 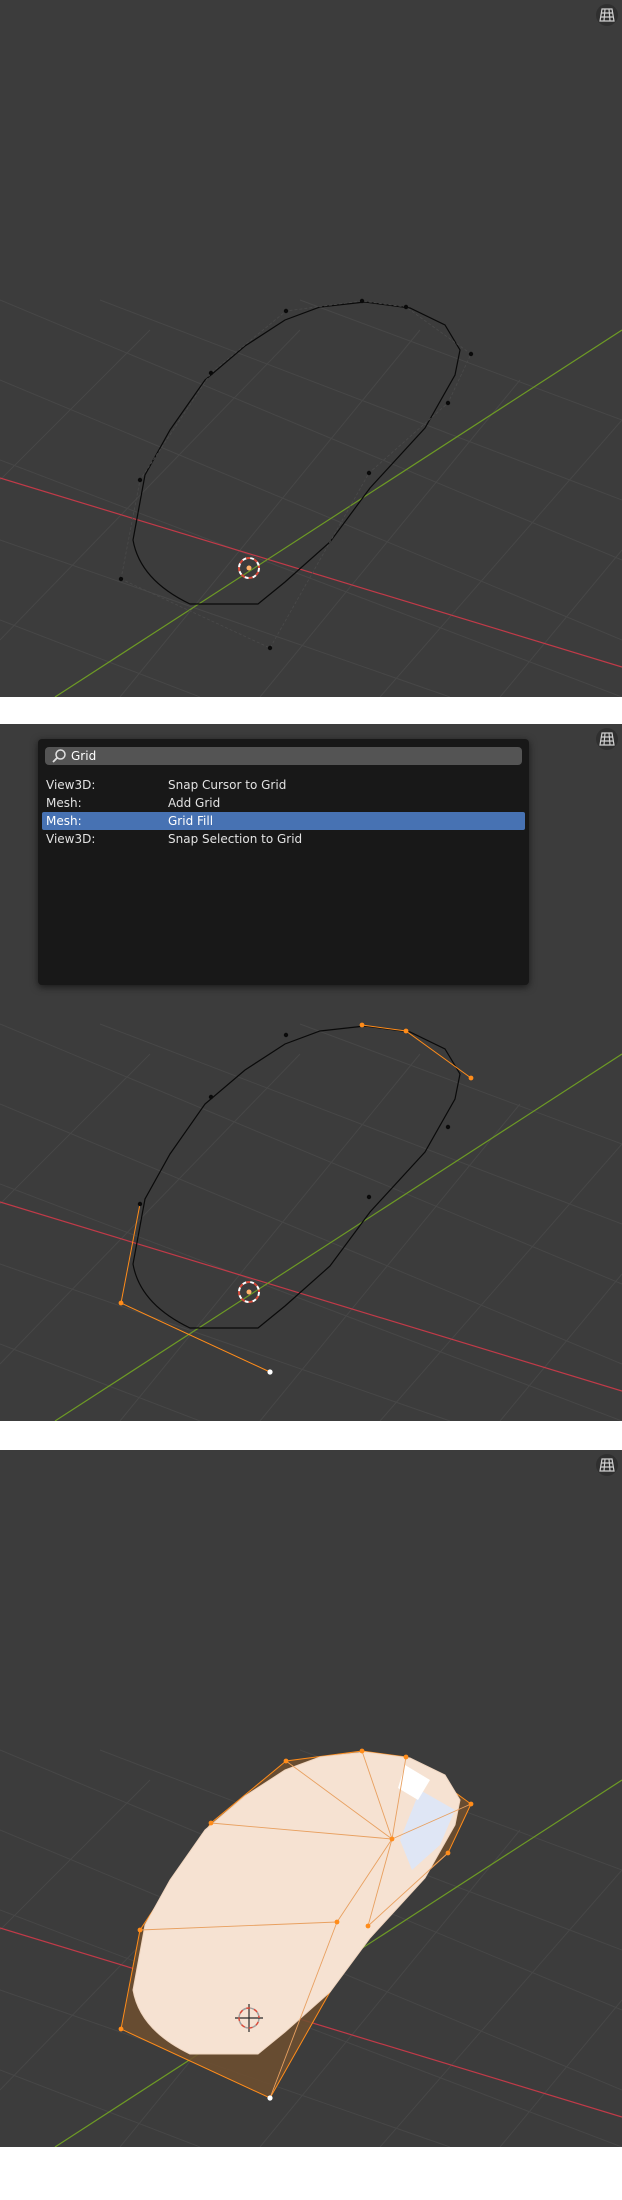 What do you see at coordinates (235, 839) in the screenshot?
I see `result-label: Snap Selection to Grid` at bounding box center [235, 839].